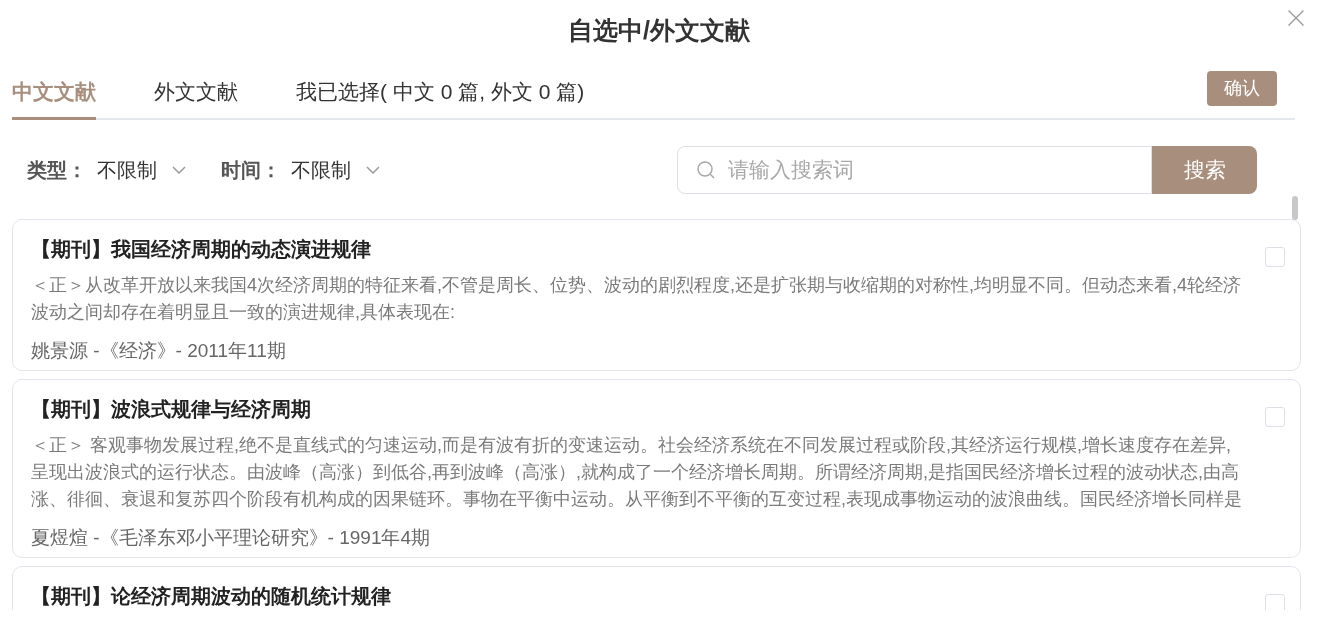 The width and height of the screenshot is (1318, 634). I want to click on search-field: 请输入搜索词, so click(914, 170).